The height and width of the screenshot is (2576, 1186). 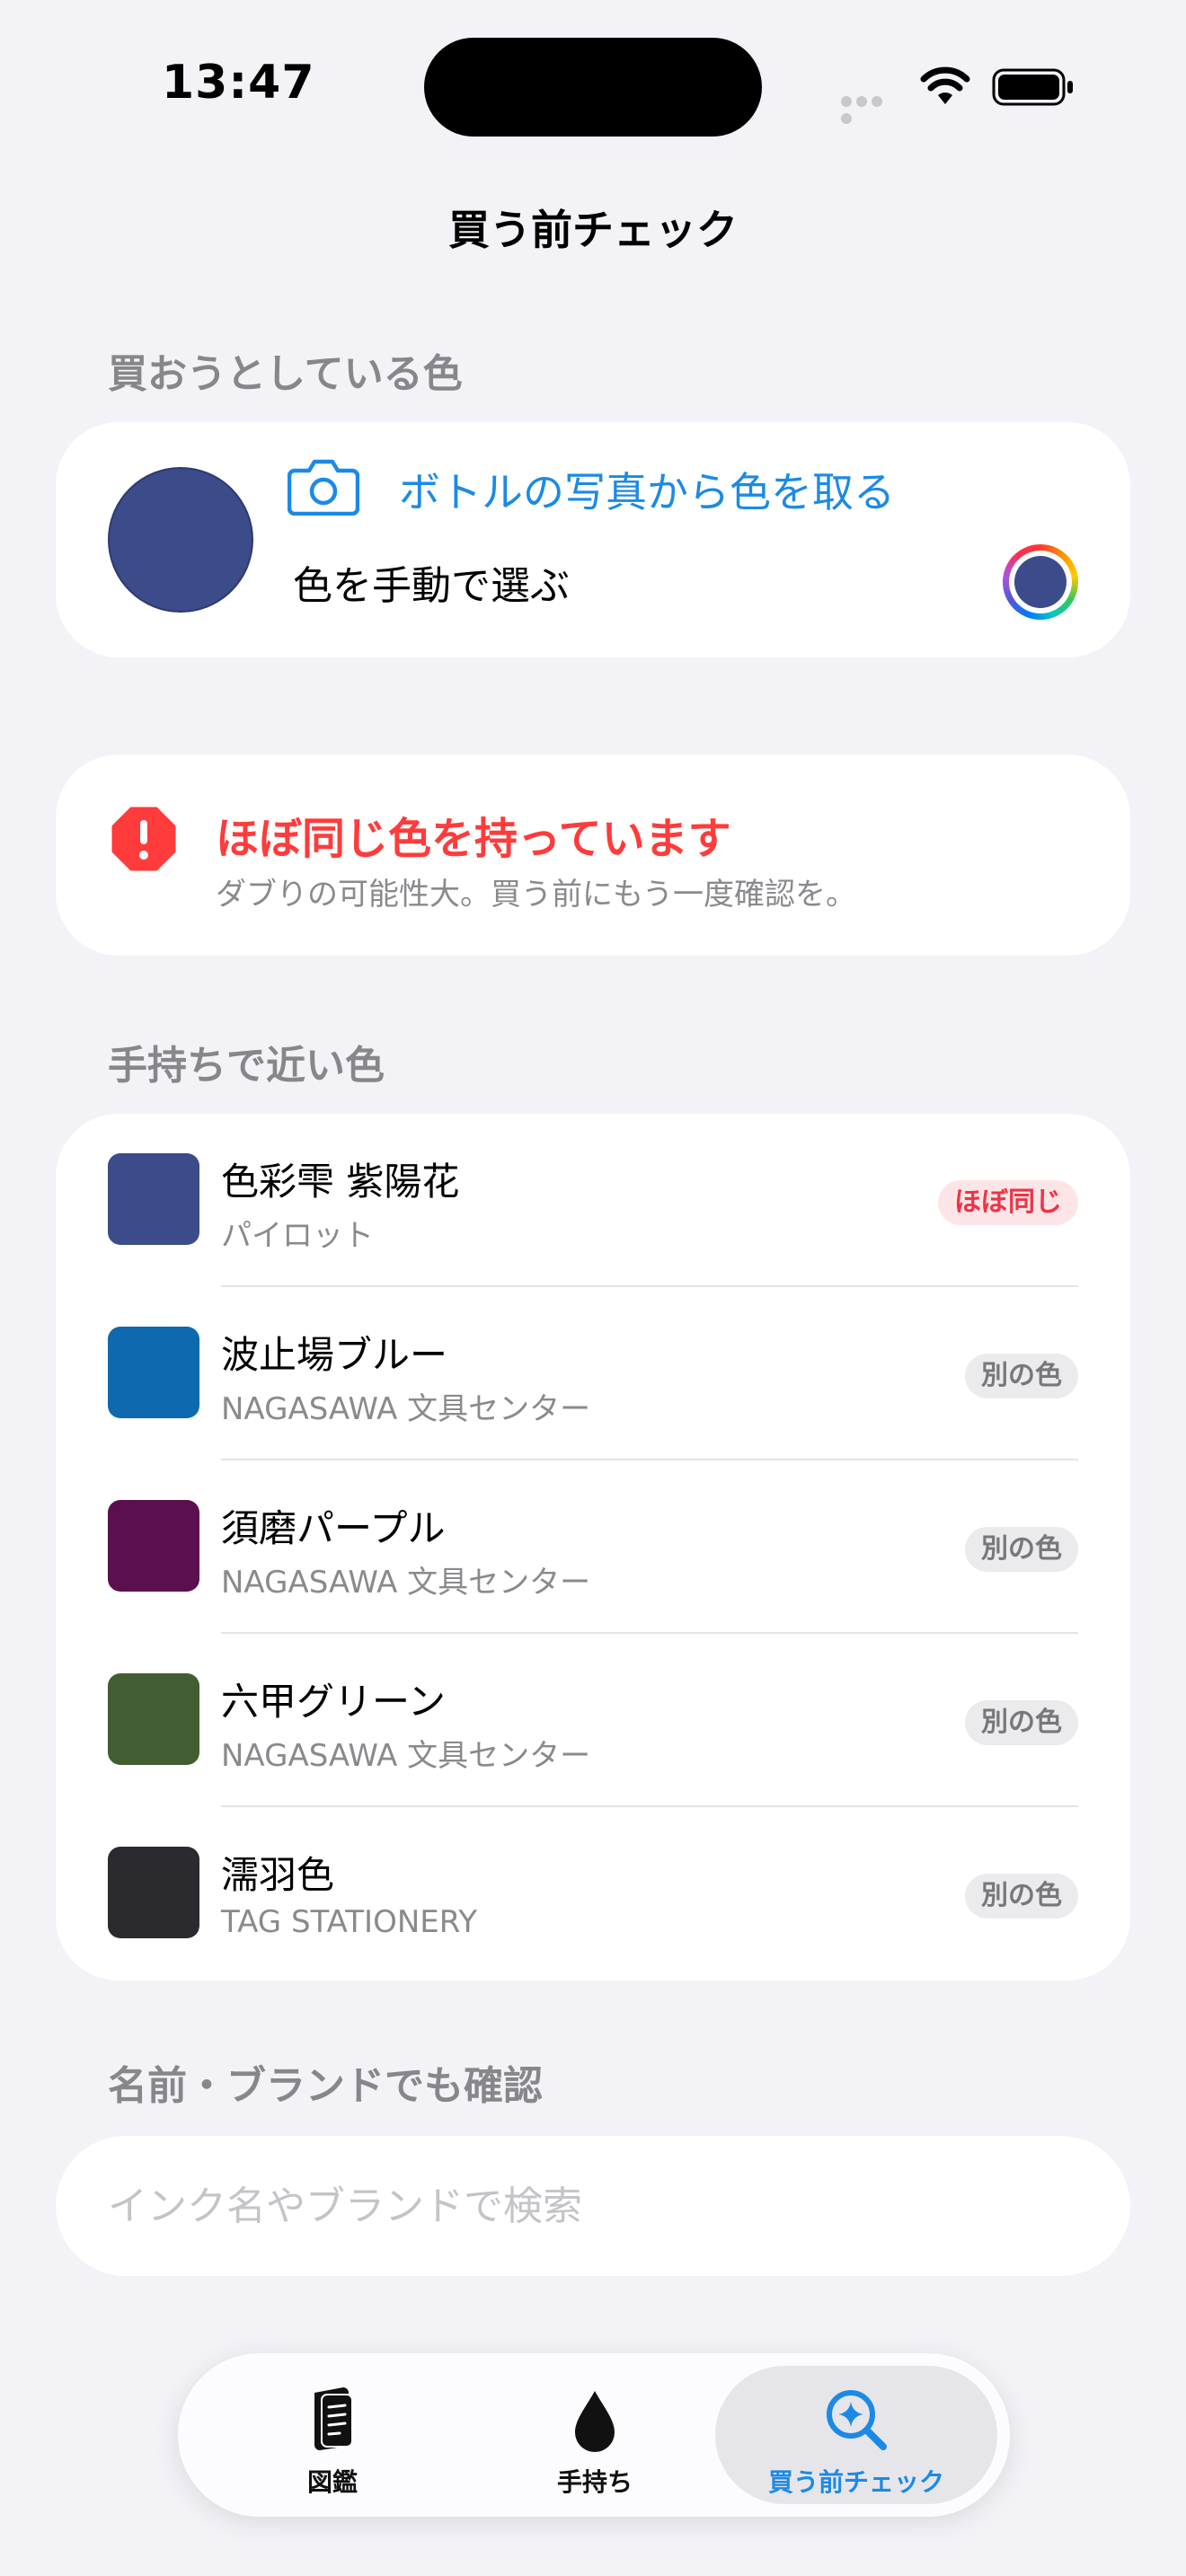 I want to click on ink-name: 色彩雫 紫陽花, so click(x=340, y=1182).